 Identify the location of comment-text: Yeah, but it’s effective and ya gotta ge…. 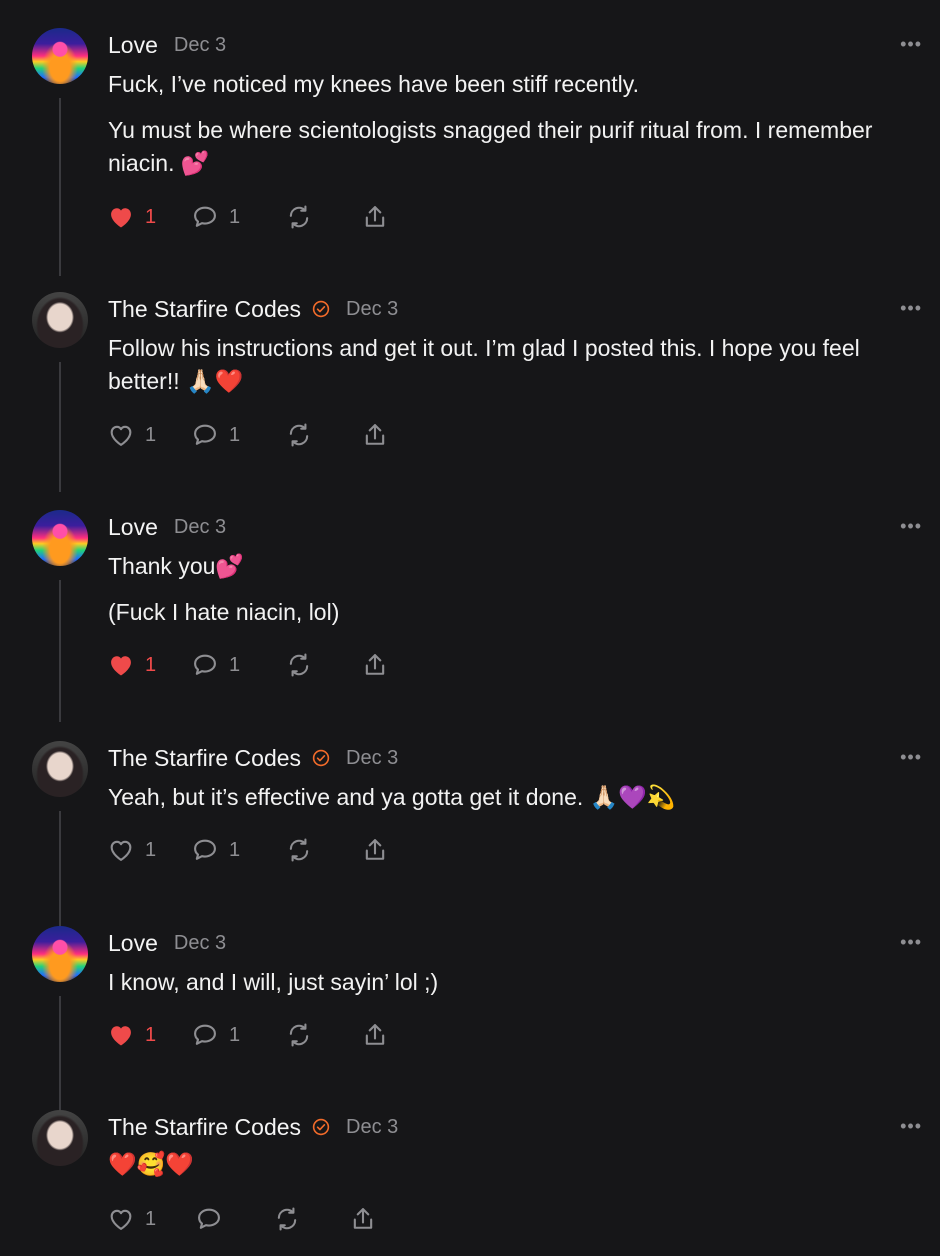
(392, 797).